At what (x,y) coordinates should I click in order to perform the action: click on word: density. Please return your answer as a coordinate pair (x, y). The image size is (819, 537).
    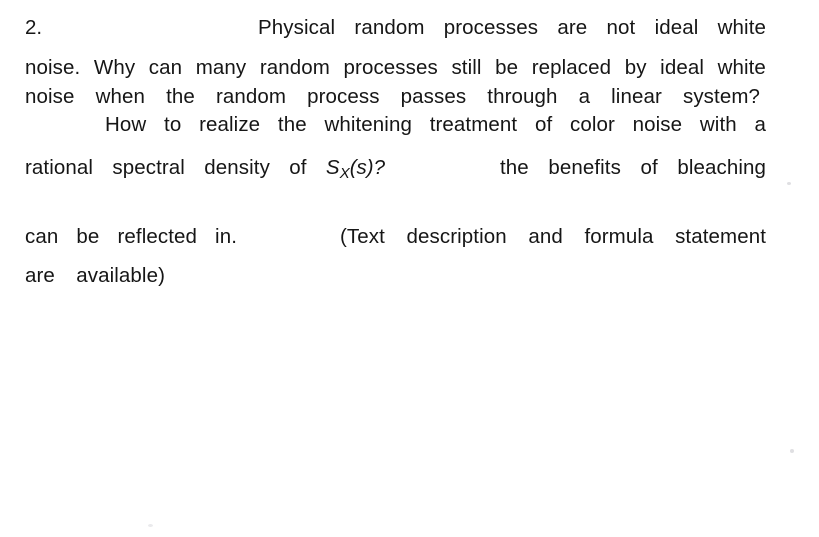
    Looking at the image, I should click on (237, 167).